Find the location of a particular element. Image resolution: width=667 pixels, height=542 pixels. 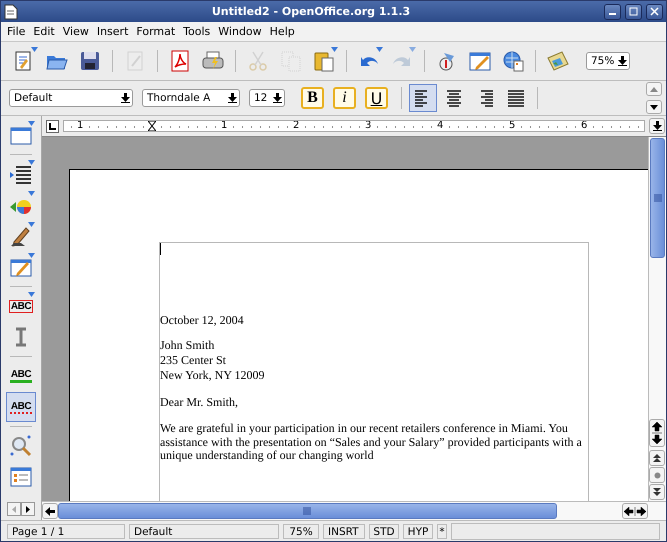

circle-icon is located at coordinates (657, 475).